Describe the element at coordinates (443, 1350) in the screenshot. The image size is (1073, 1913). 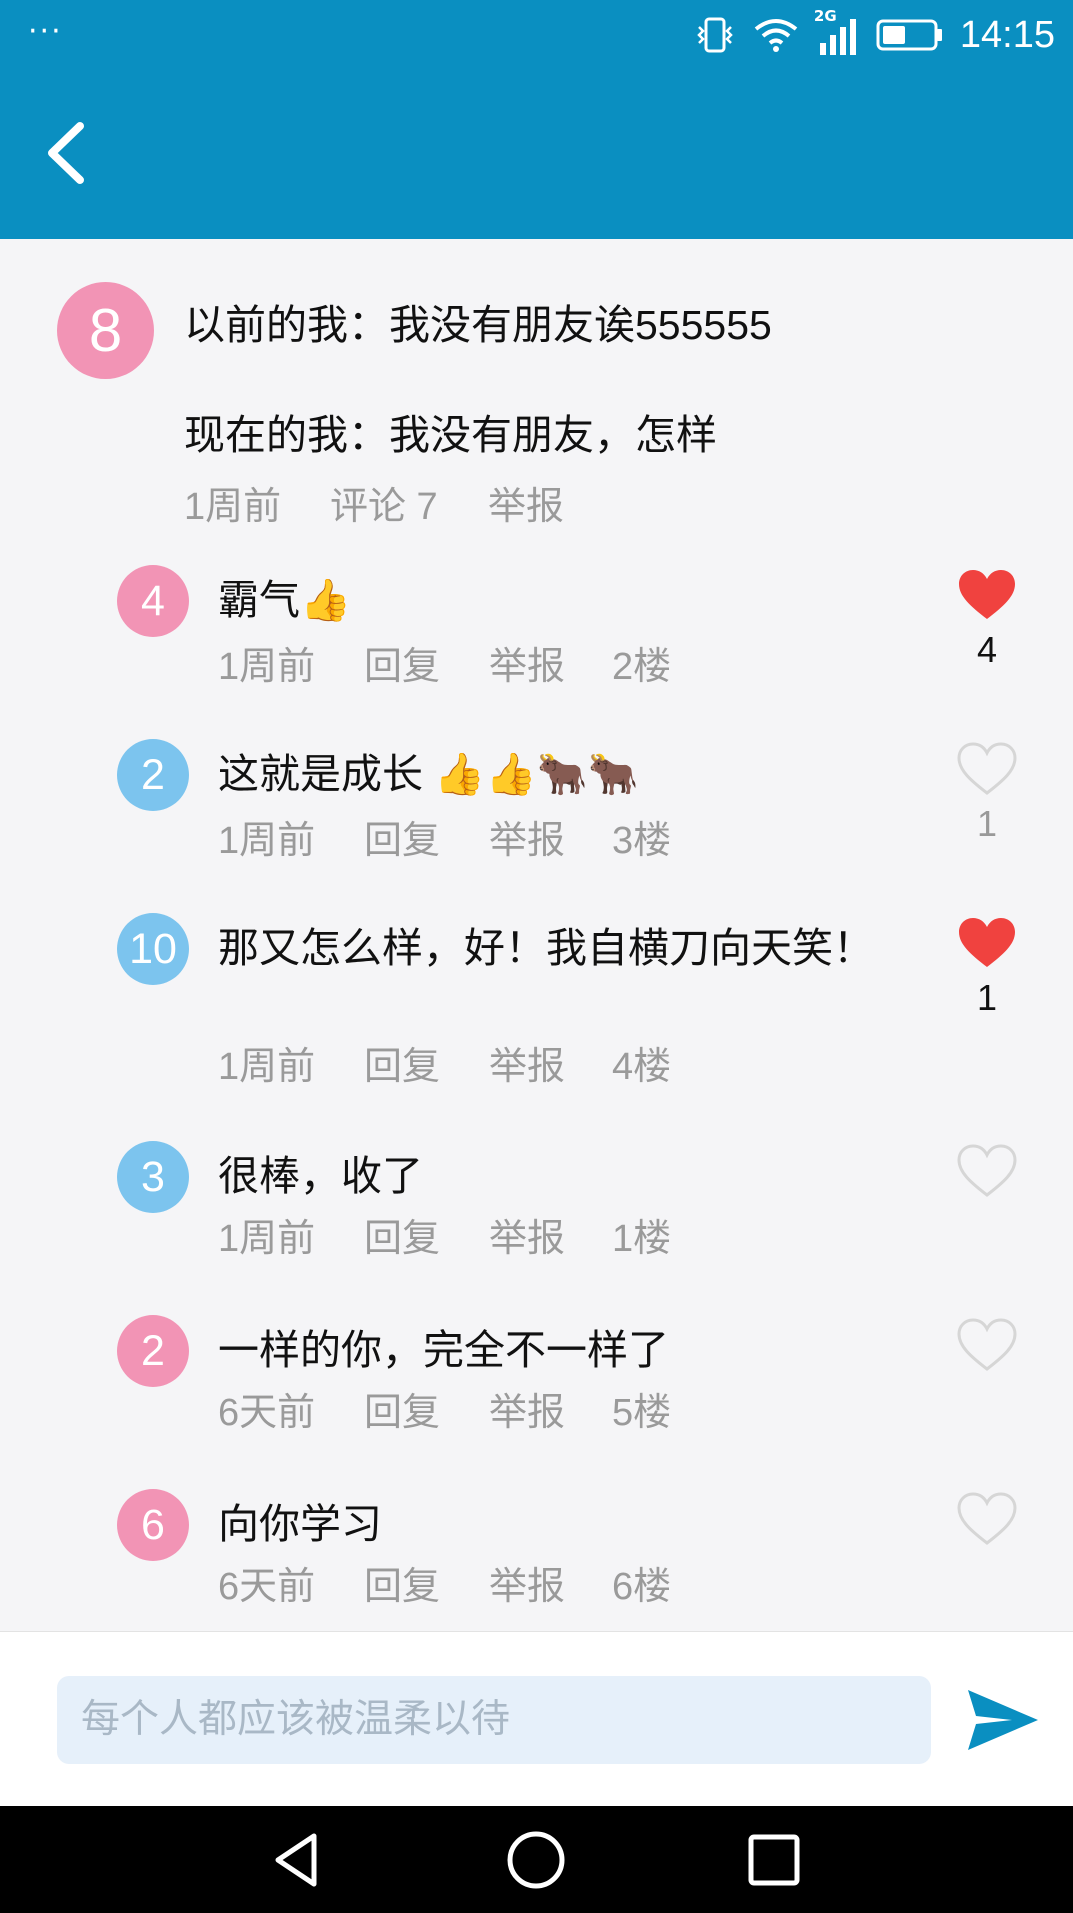
I see `comment-text: 一样的你，完全不一样了` at that location.